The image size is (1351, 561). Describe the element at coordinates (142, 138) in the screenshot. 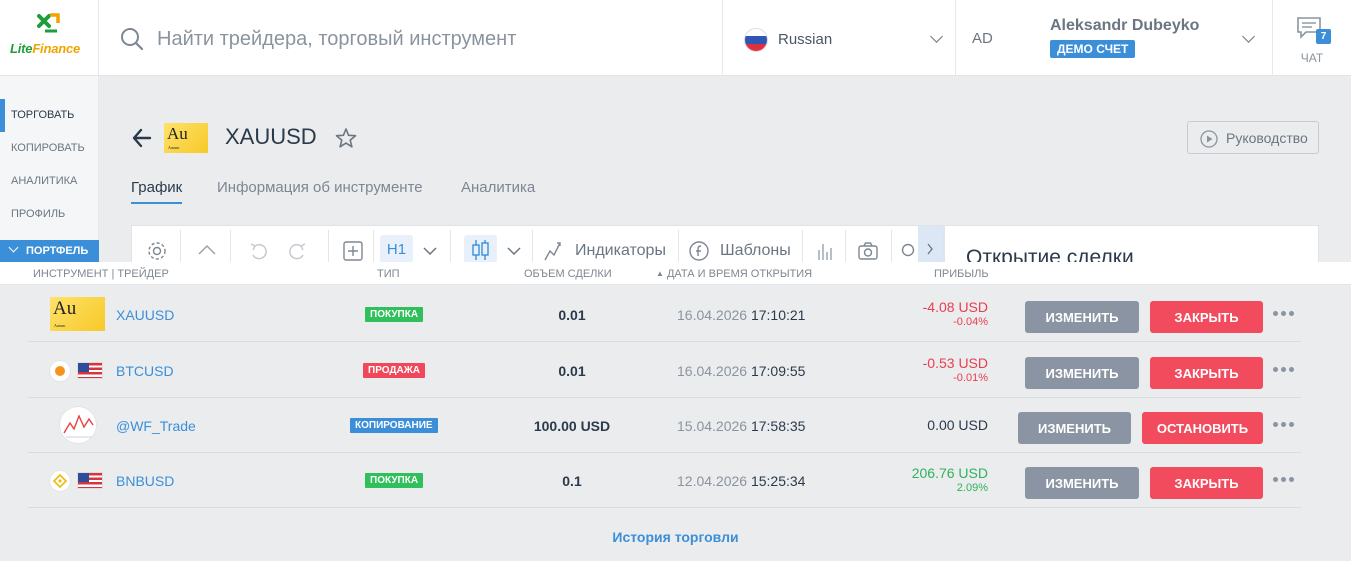

I see `back-arrow-icon` at that location.